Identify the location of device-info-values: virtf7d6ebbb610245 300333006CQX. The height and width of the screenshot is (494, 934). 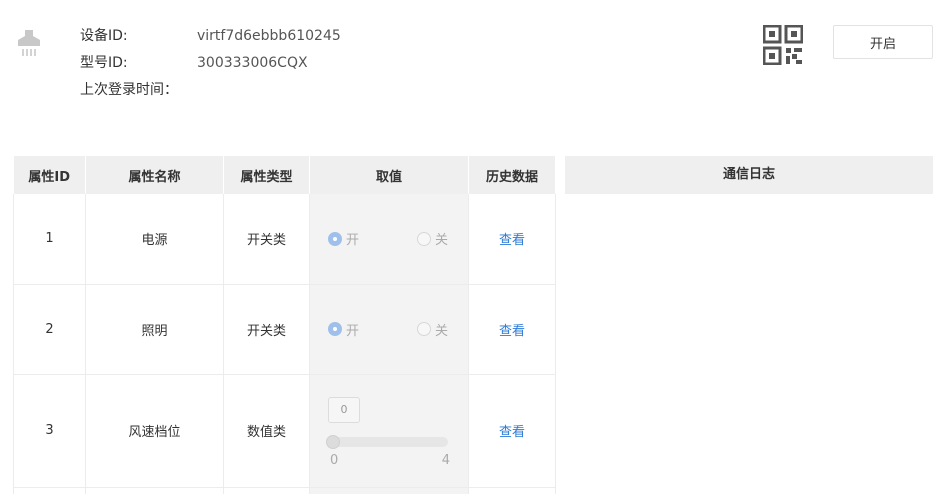
(269, 66).